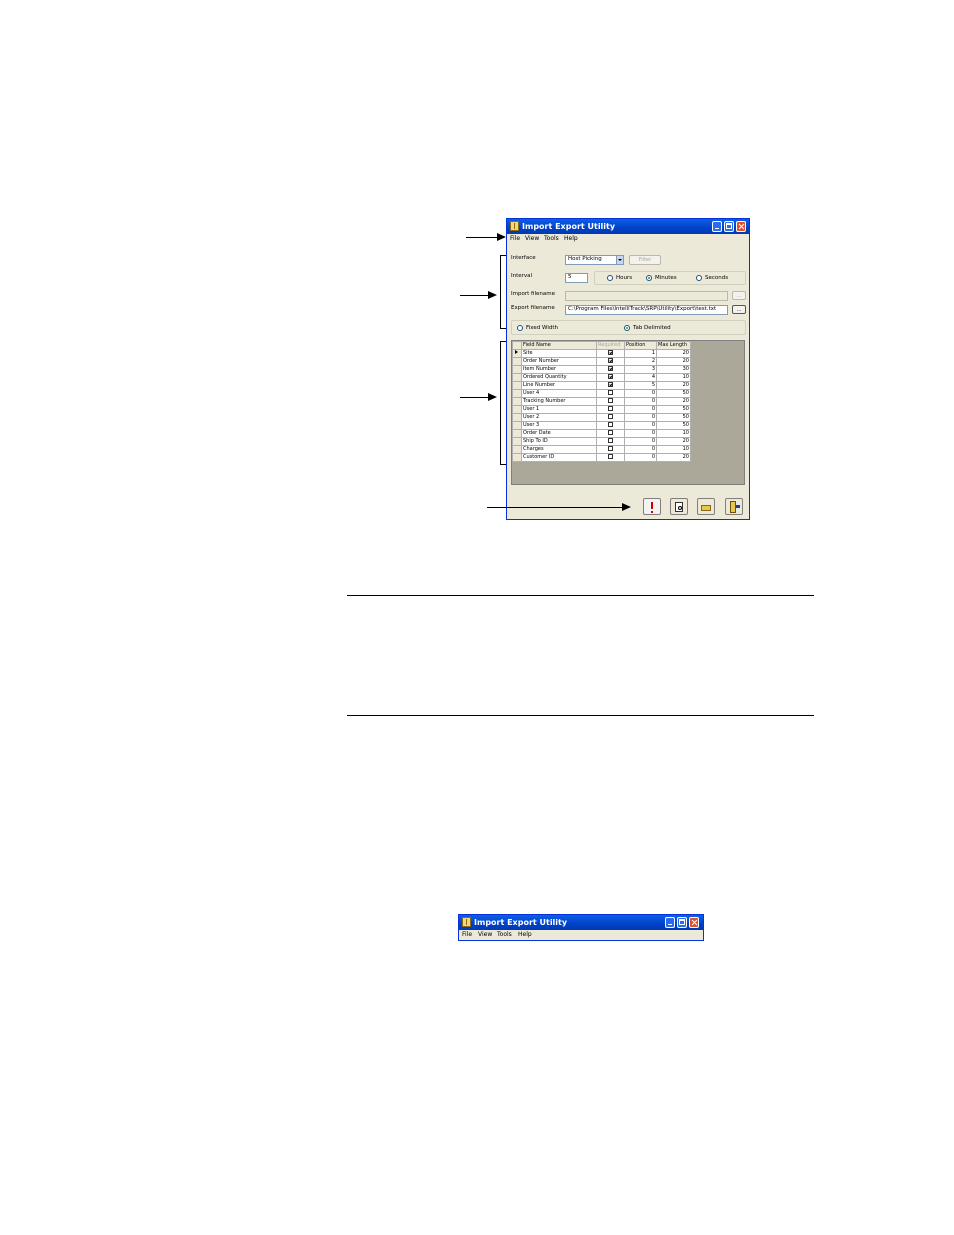 Image resolution: width=954 pixels, height=1235 pixels. Describe the element at coordinates (559, 401) in the screenshot. I see `field-name-cell: Tracking Number` at that location.